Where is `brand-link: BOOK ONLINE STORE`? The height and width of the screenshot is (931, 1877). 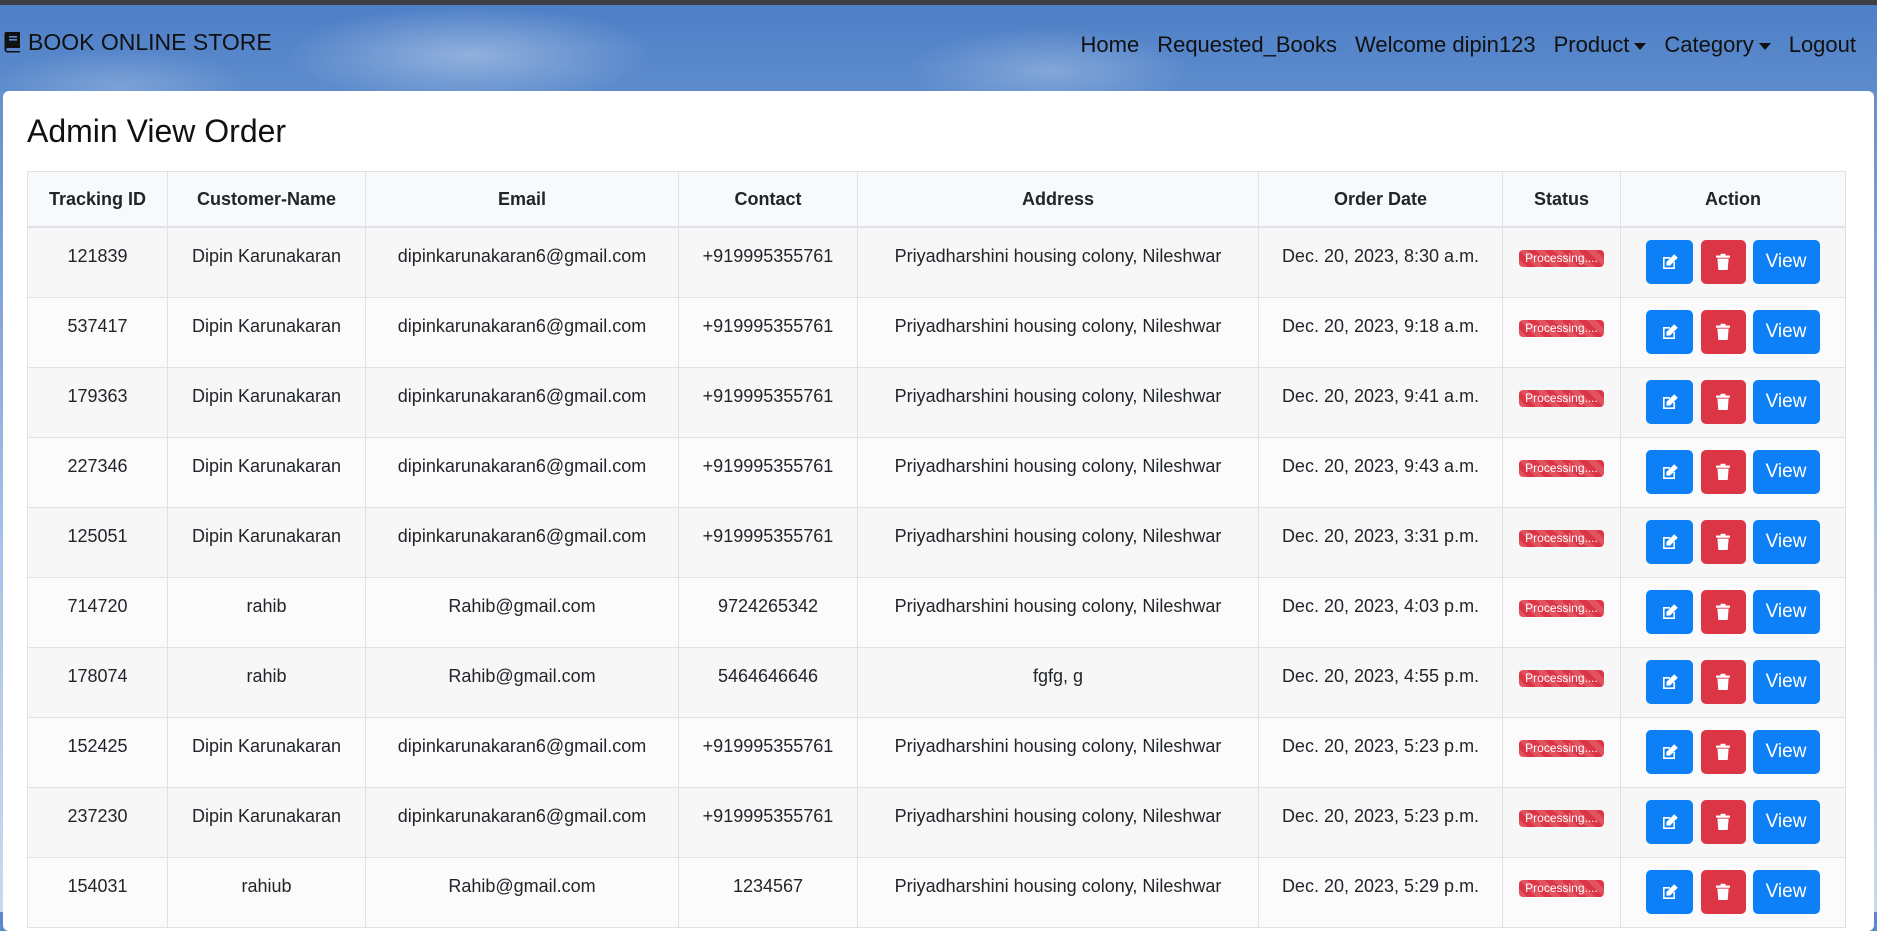
brand-link: BOOK ONLINE STORE is located at coordinates (138, 42).